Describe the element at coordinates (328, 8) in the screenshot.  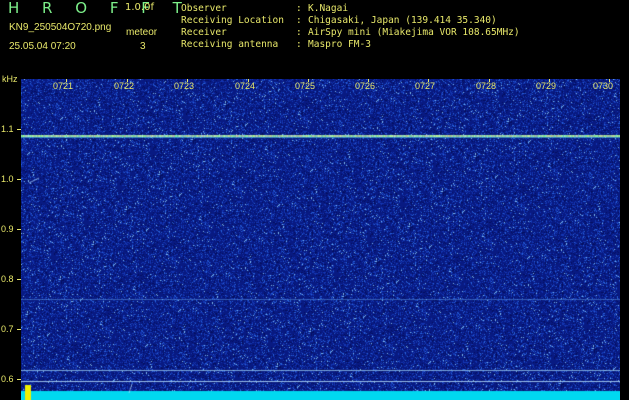
I see `info-value: K.Nagai` at that location.